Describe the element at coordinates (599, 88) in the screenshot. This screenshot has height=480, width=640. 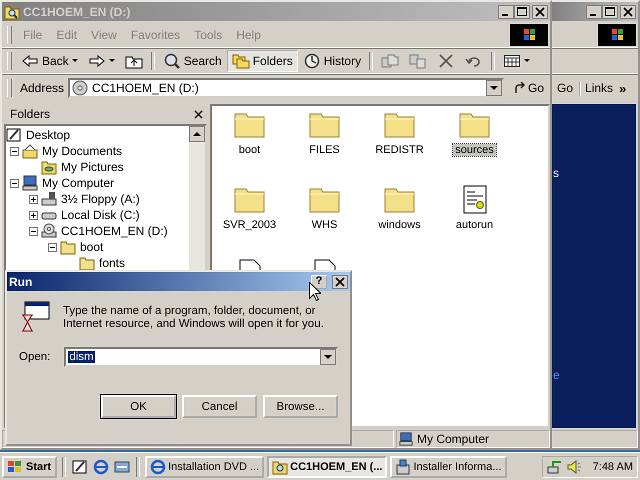
I see `links-label: Links` at that location.